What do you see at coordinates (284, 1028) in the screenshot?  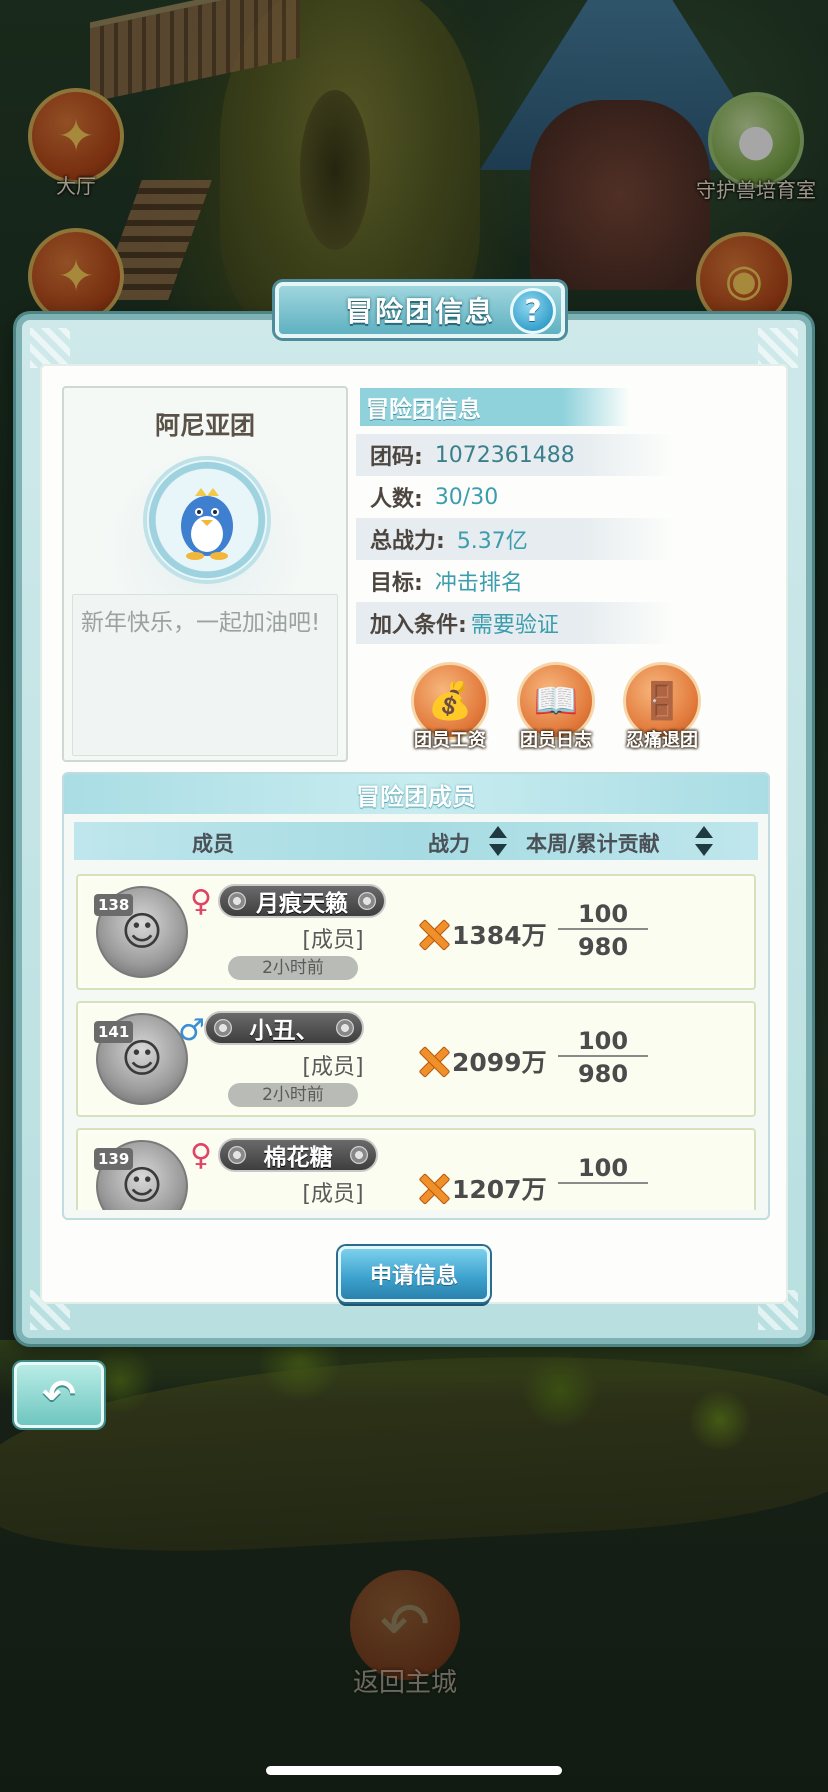 I see `member-name: 小丑、` at bounding box center [284, 1028].